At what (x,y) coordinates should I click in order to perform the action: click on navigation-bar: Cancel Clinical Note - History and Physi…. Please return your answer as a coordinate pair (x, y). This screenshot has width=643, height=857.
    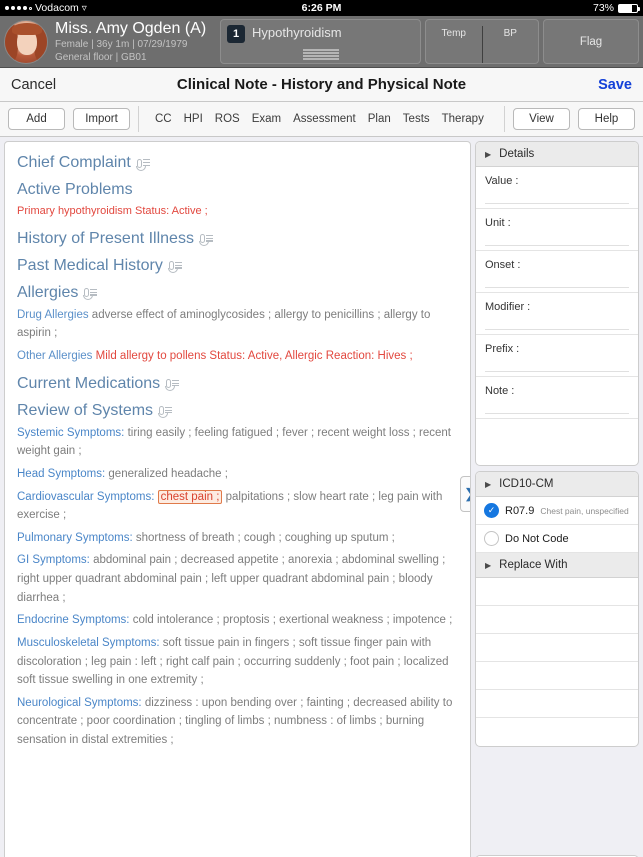
    Looking at the image, I should click on (321, 85).